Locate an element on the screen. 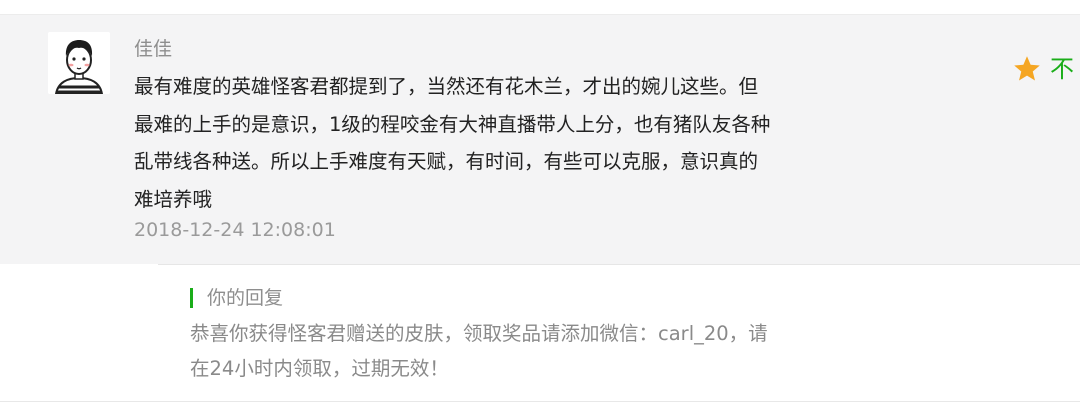 This screenshot has height=404, width=1080. comment-timestamp: 2018-12-24 12:08:01 is located at coordinates (235, 230).